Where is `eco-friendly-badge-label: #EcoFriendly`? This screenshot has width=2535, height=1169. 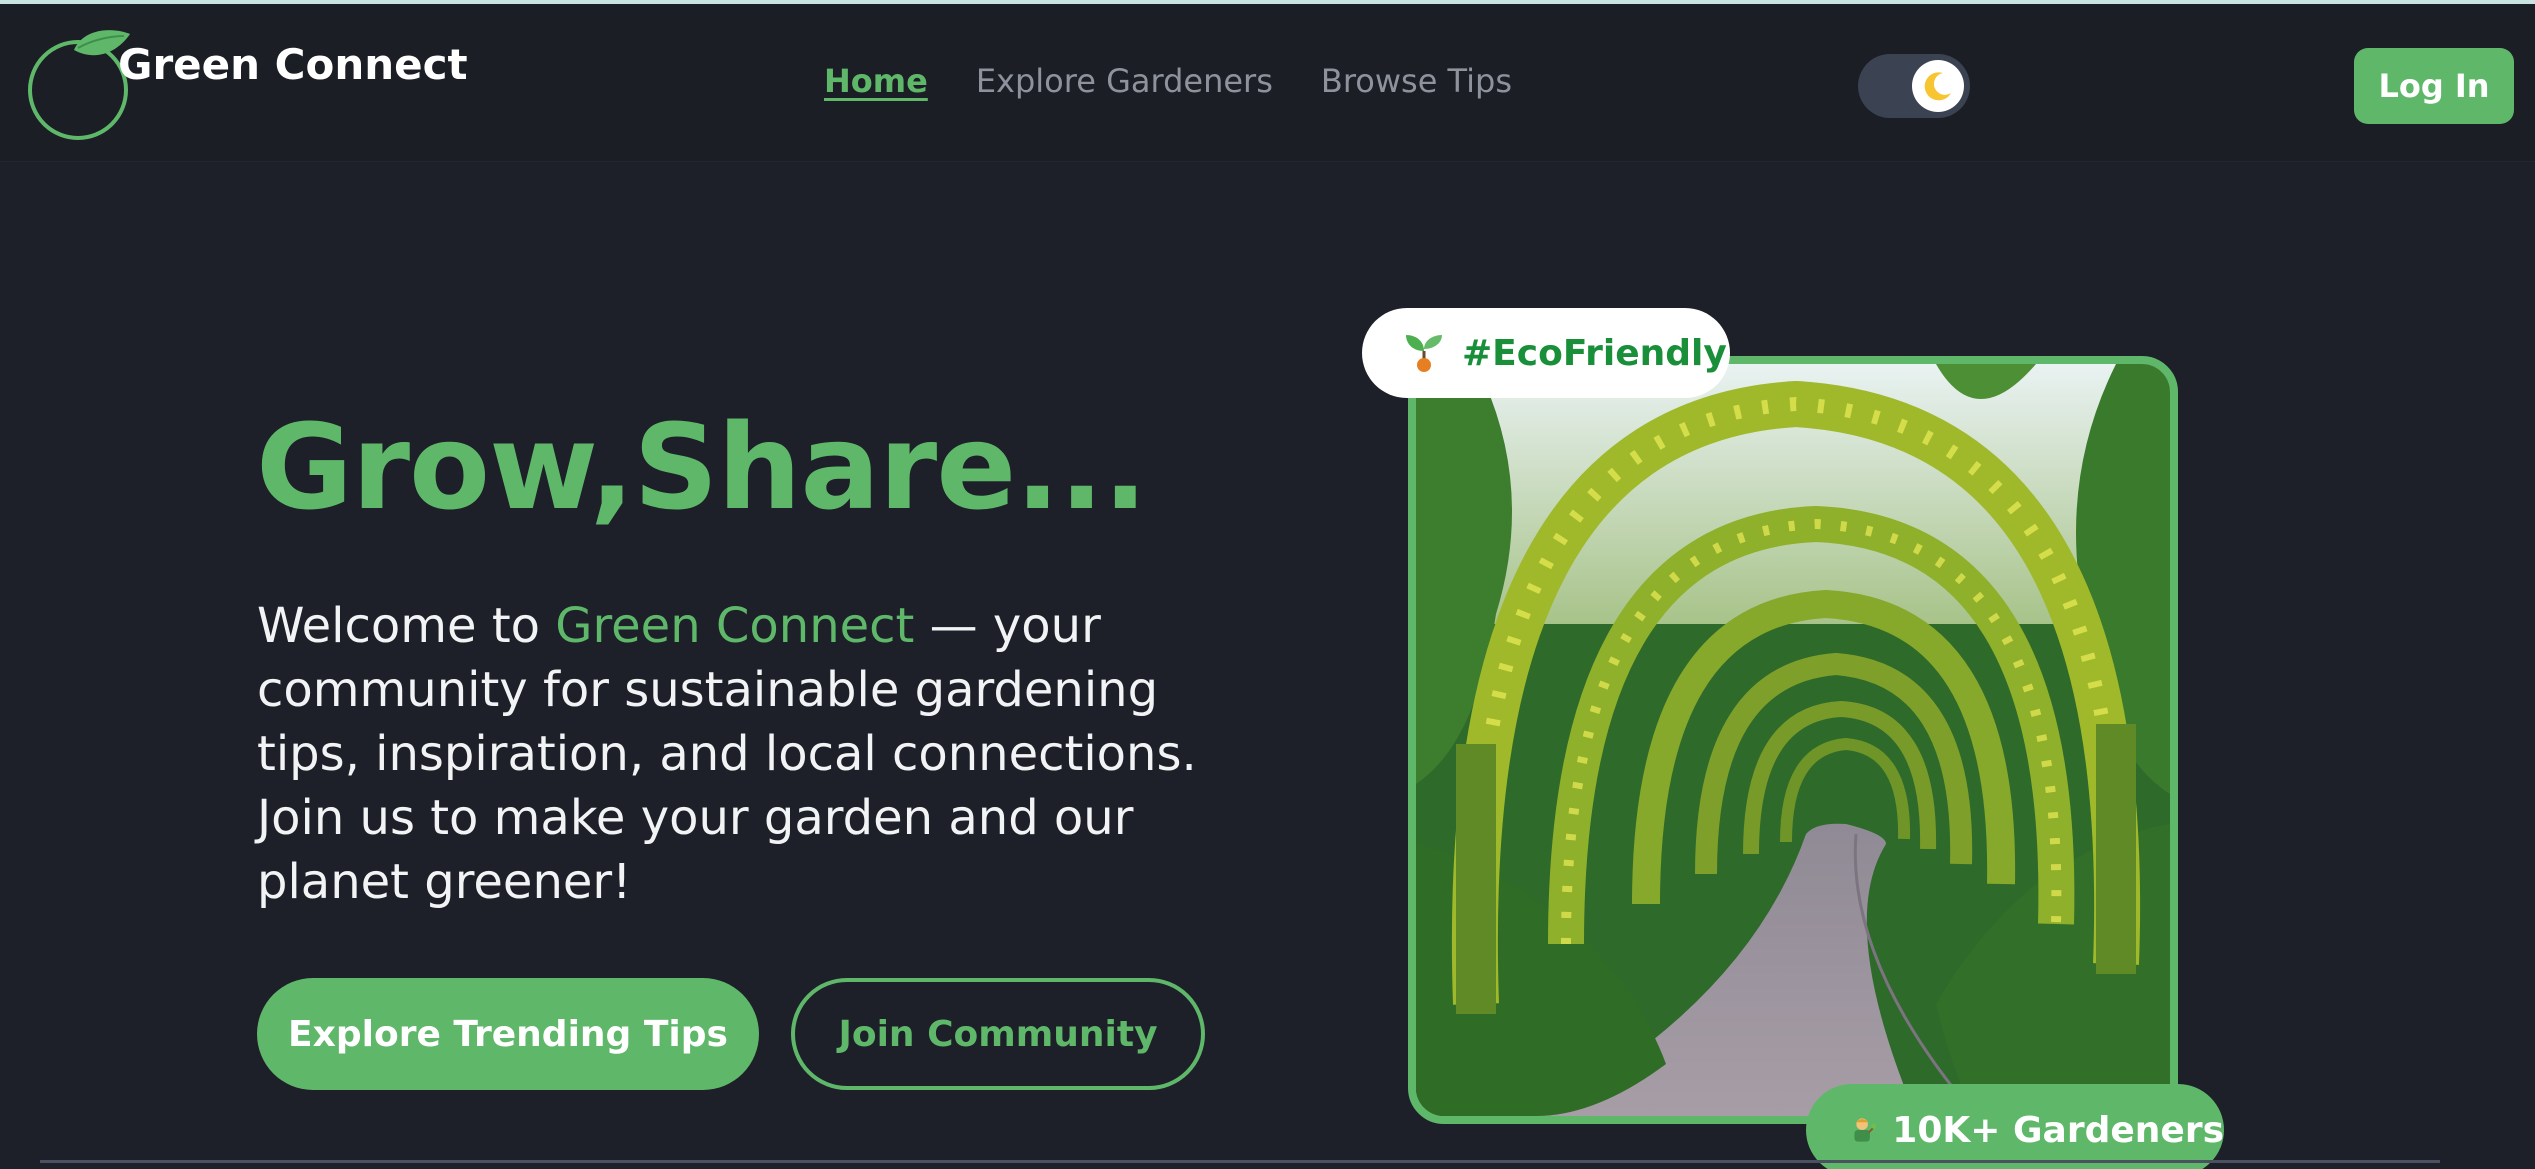
eco-friendly-badge-label: #EcoFriendly is located at coordinates (1594, 353).